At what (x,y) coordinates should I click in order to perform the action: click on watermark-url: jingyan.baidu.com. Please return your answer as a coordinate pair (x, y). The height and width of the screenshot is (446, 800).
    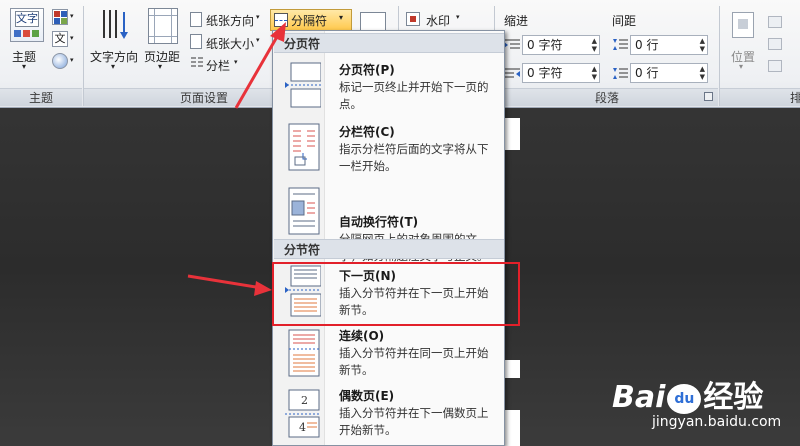
    Looking at the image, I should click on (717, 422).